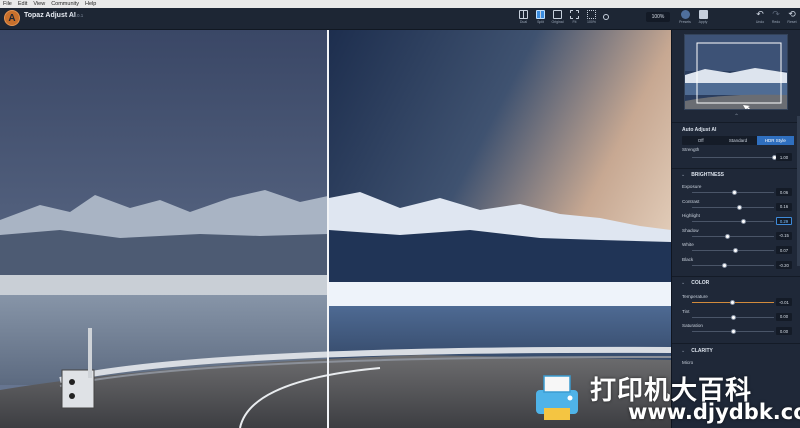 Image resolution: width=800 pixels, height=428 pixels. I want to click on mode-off-button: Off, so click(700, 140).